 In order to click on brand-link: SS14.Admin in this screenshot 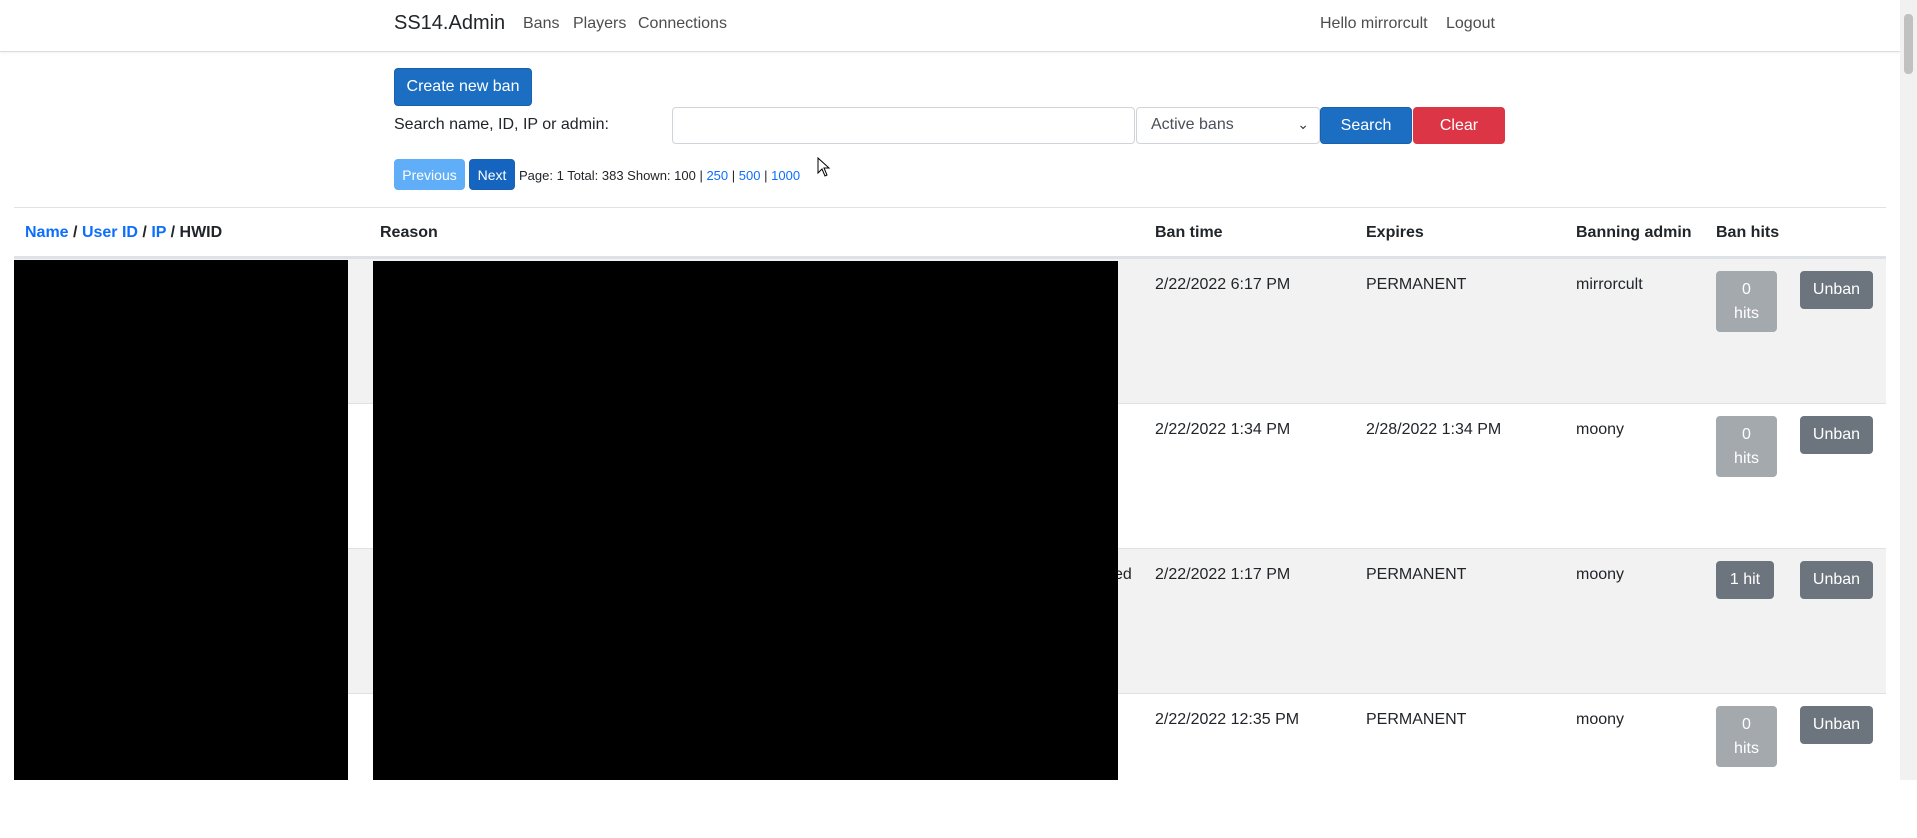, I will do `click(449, 23)`.